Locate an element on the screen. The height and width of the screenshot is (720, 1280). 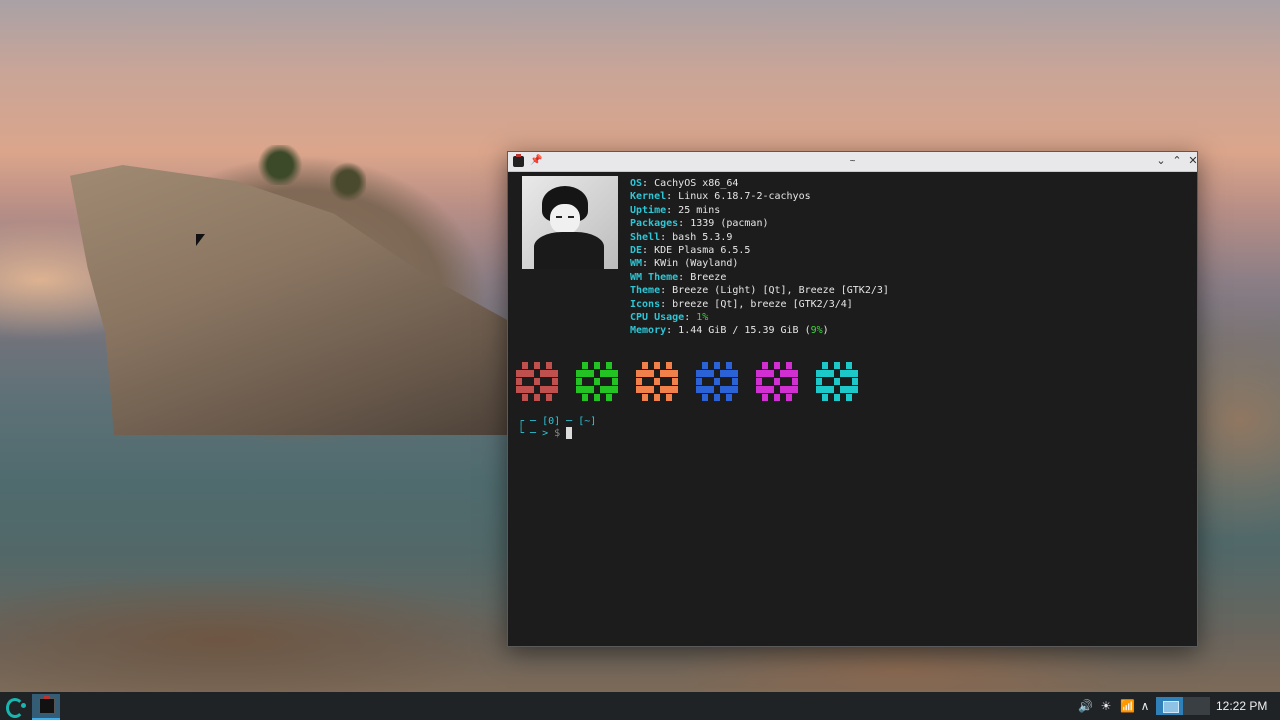
info-line-memory: Memory: 1.44 GiB / 15.39 GiB (9%) is located at coordinates (729, 331).